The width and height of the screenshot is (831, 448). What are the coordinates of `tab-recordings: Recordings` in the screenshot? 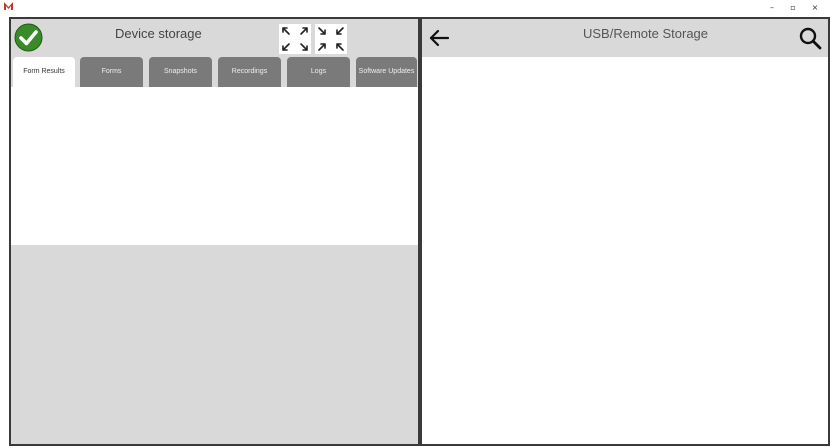 It's located at (249, 72).